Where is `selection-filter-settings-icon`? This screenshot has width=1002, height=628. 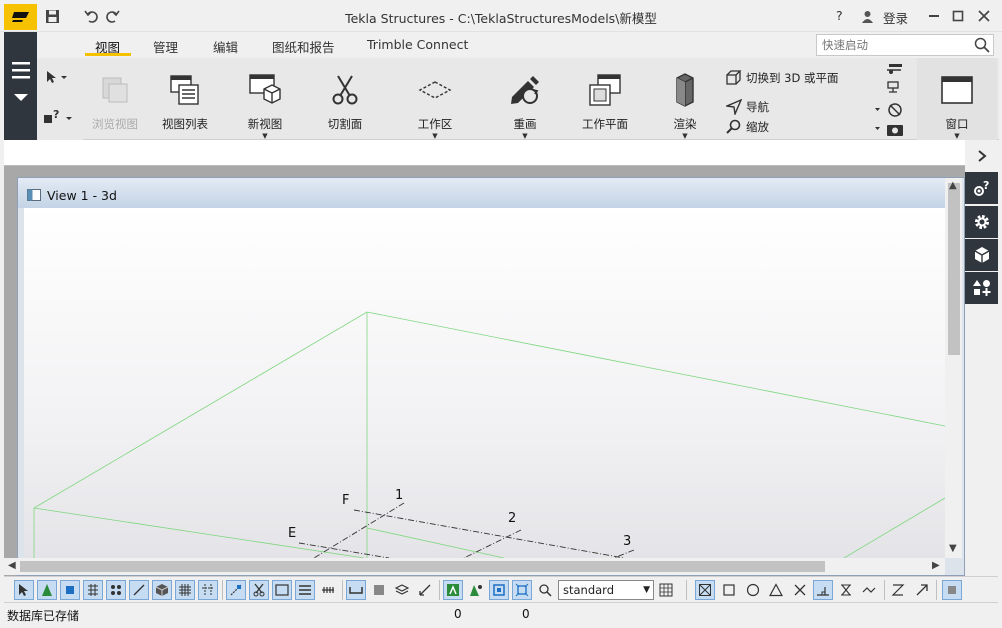
selection-filter-settings-icon is located at coordinates (666, 590).